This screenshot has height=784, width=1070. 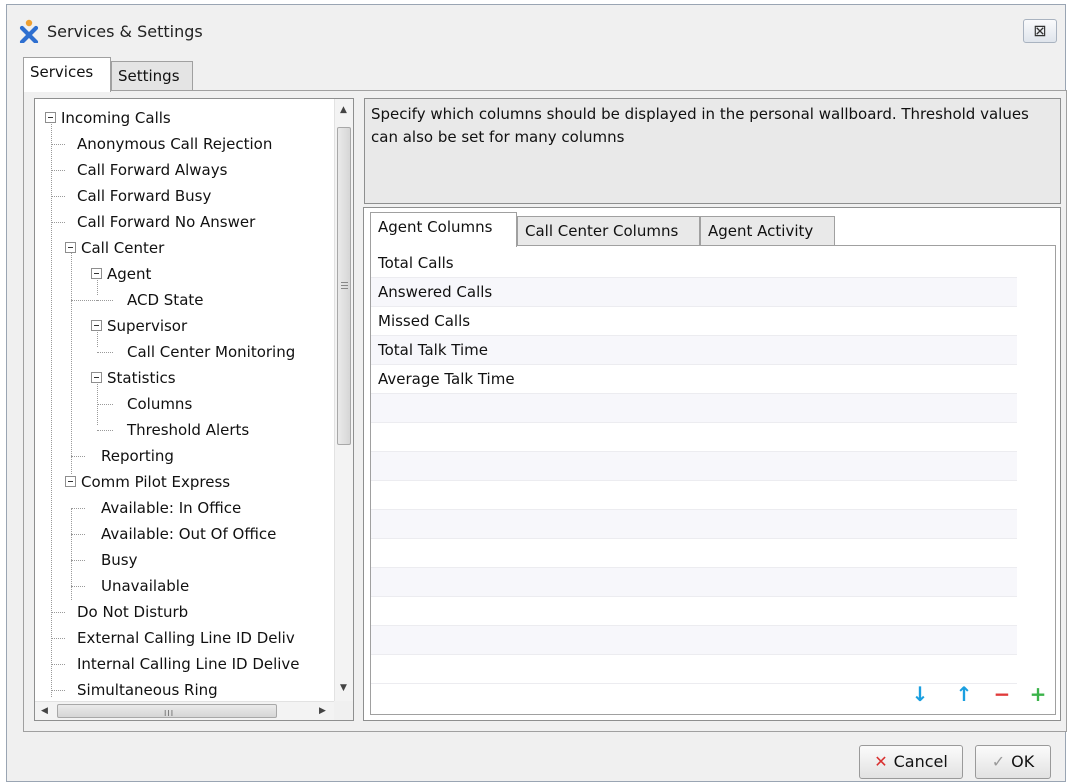 What do you see at coordinates (160, 404) in the screenshot?
I see `tree-item-label: Columns` at bounding box center [160, 404].